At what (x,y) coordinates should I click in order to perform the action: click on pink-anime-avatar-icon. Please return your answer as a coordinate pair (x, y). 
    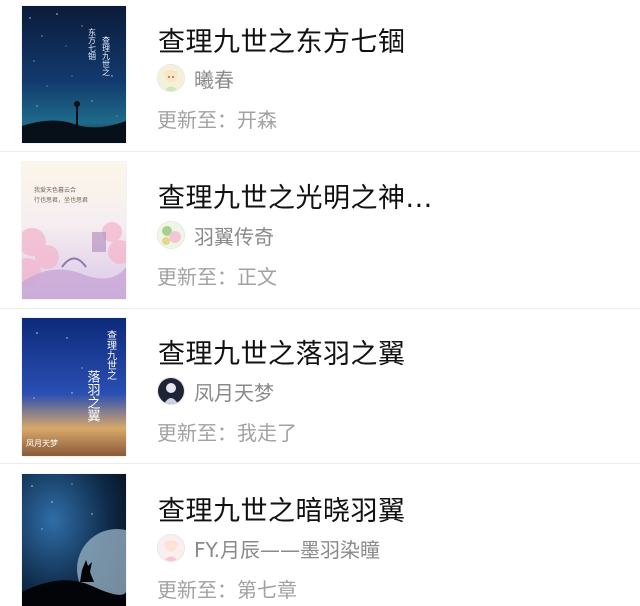
    Looking at the image, I should click on (171, 548).